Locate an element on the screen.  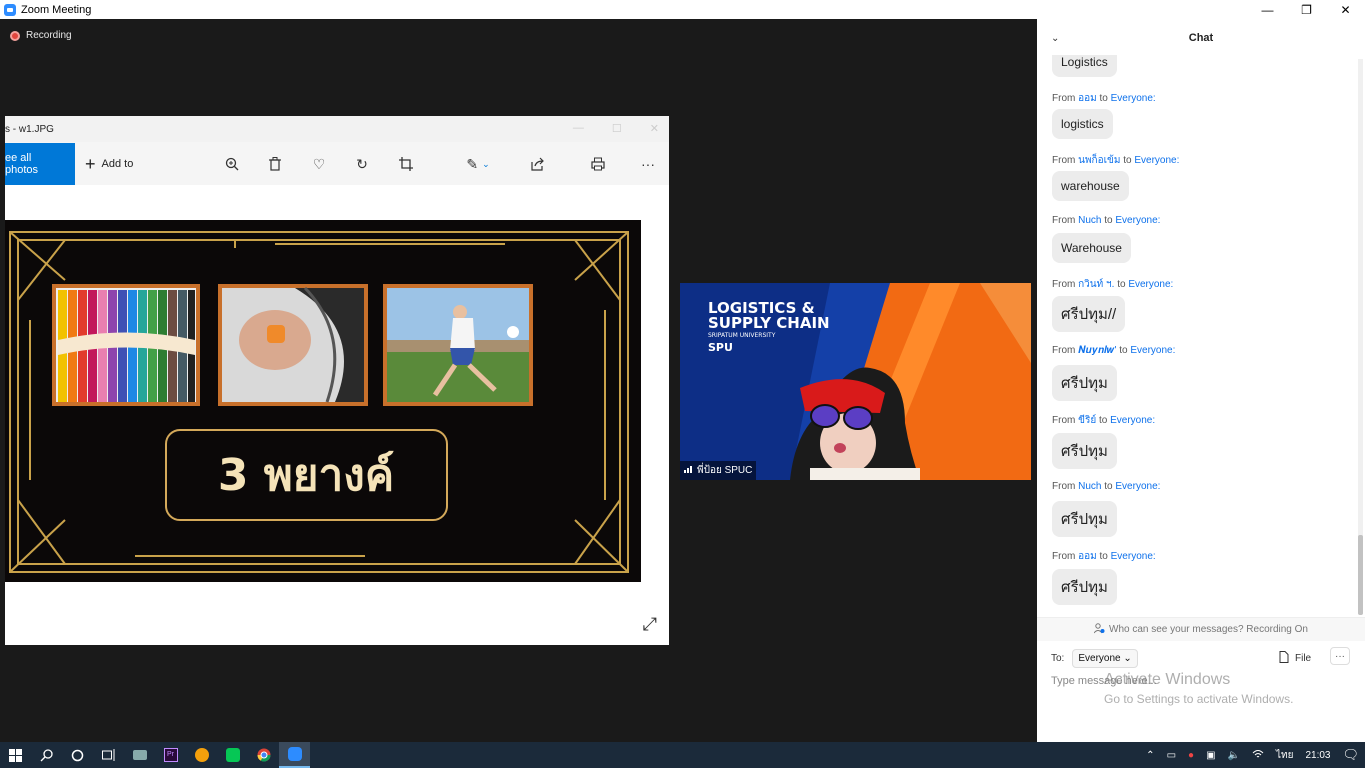
chrome-icon is located at coordinates (263, 755).